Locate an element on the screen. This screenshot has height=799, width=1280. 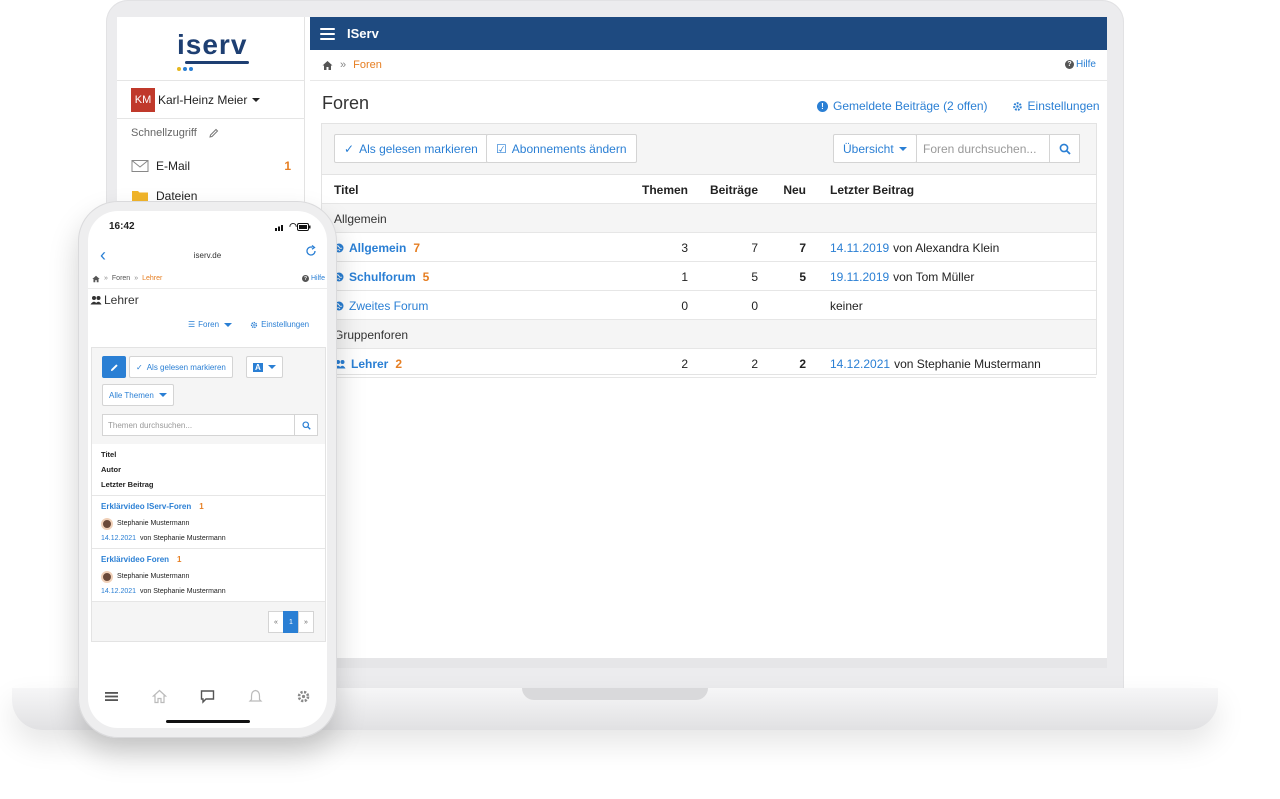
page-title: Lehrer is located at coordinates (114, 300).